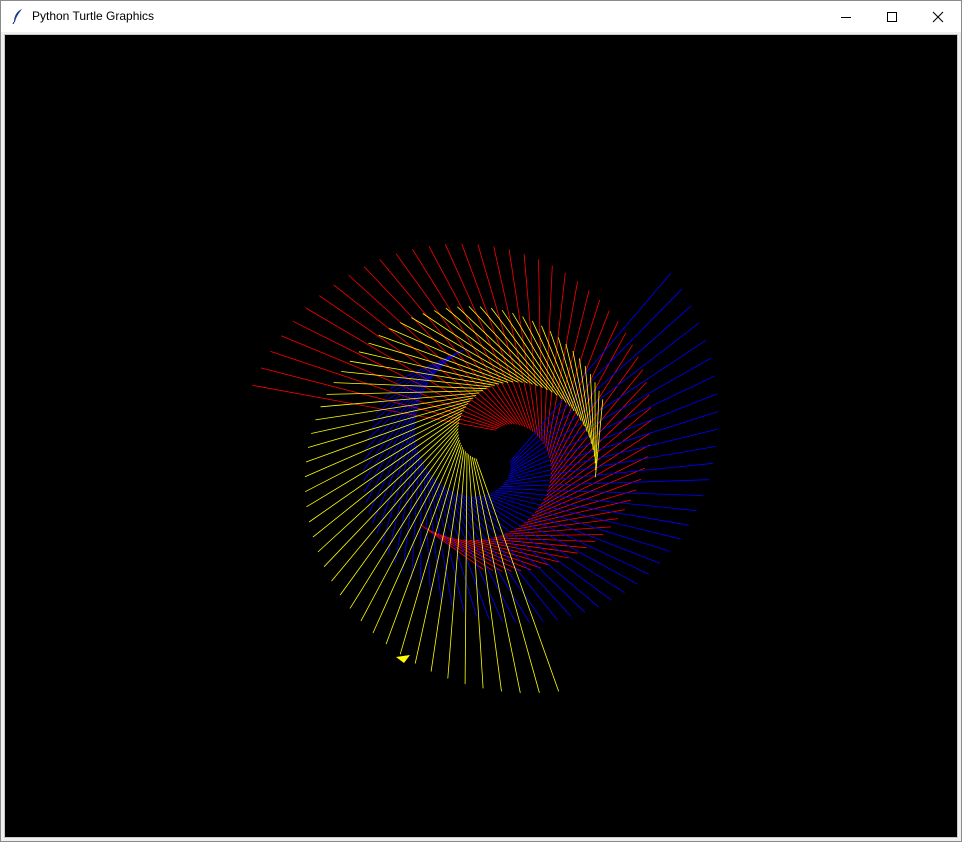 The height and width of the screenshot is (842, 962). I want to click on minimize-icon, so click(846, 17).